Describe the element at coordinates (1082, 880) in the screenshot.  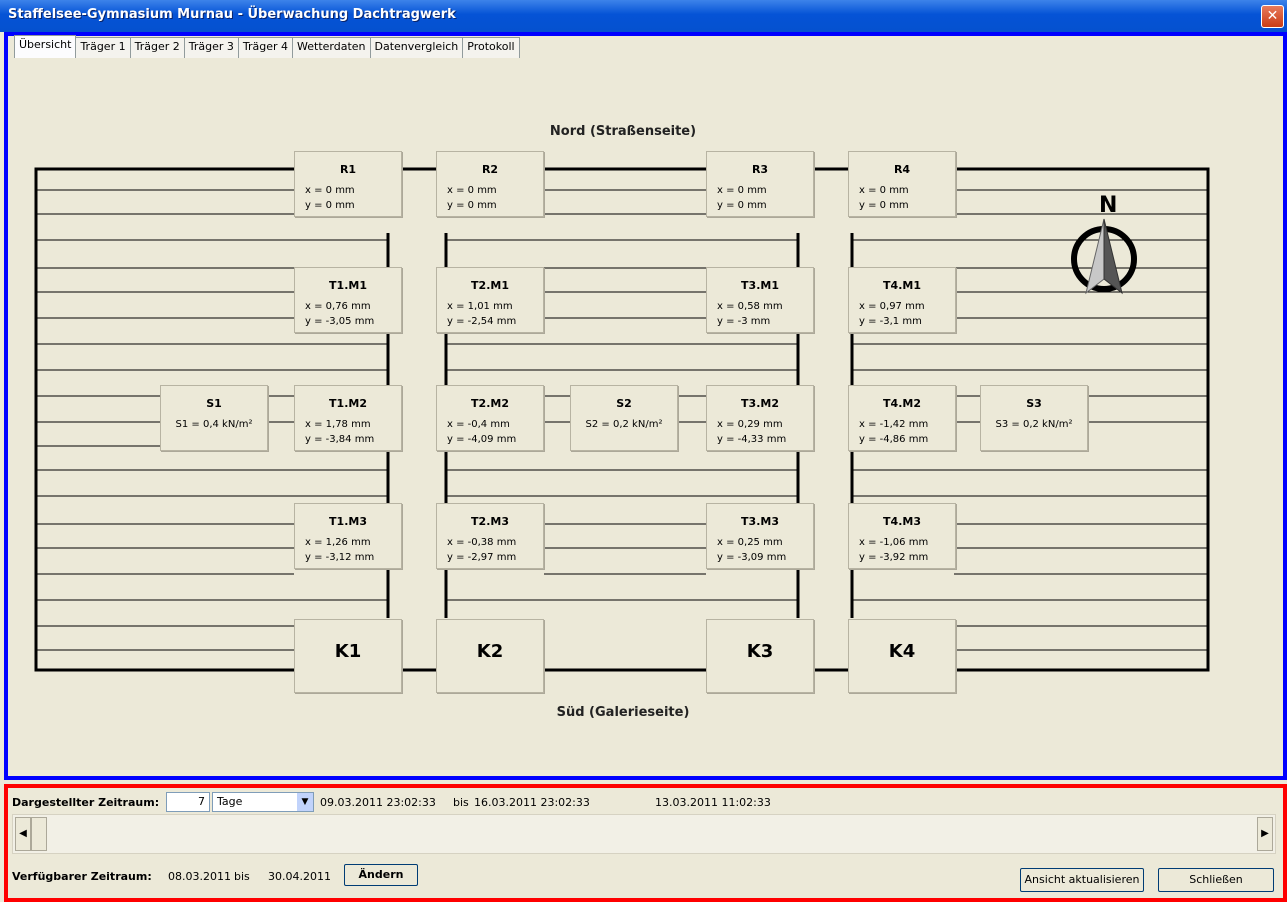
I see `refresh-view-button: Ansicht aktualisieren` at that location.